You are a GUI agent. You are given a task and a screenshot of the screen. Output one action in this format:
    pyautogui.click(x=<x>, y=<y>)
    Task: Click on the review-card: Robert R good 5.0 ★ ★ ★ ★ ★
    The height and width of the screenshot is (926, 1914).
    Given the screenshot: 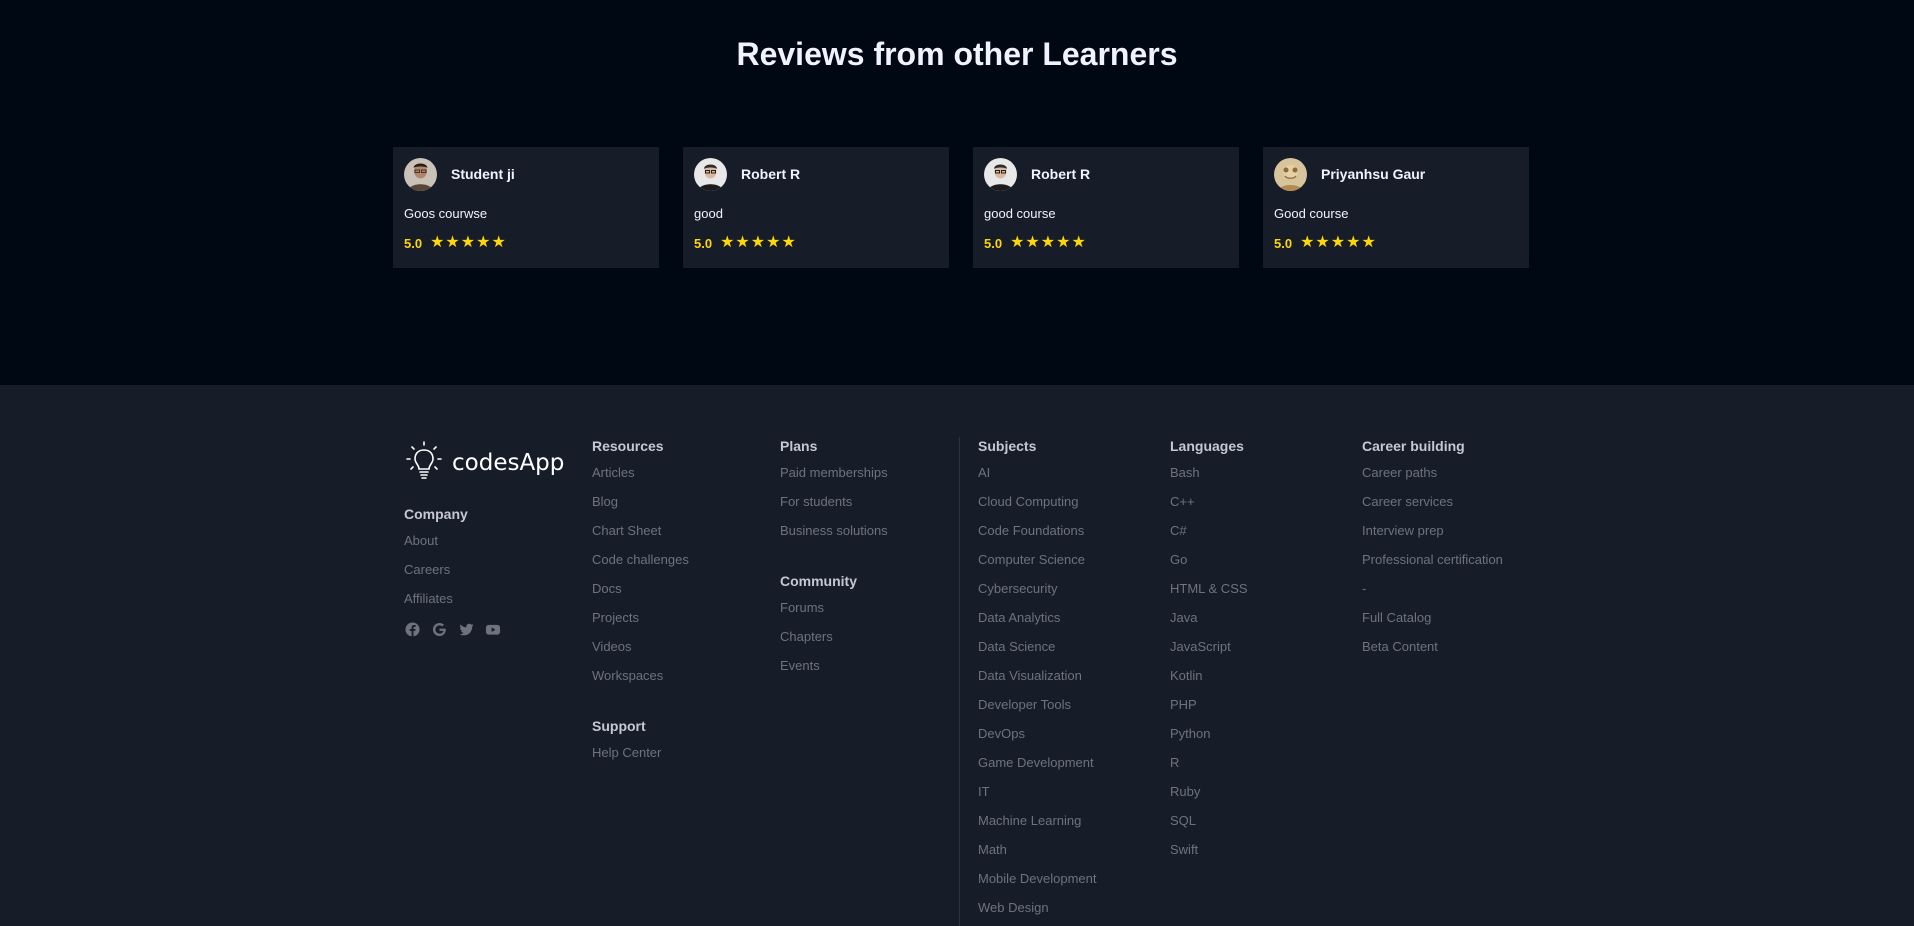 What is the action you would take?
    pyautogui.click(x=816, y=207)
    